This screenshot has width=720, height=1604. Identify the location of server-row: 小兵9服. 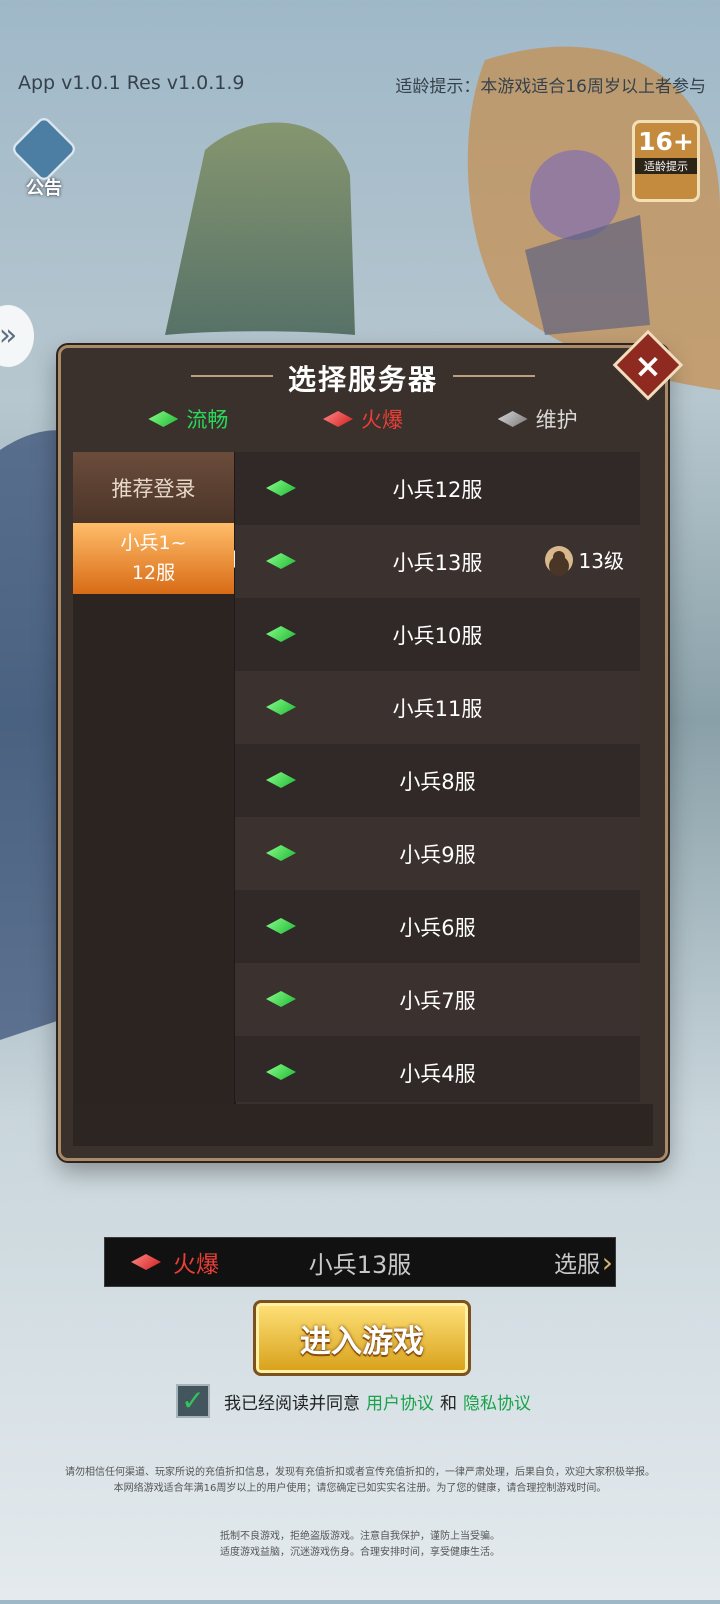
(437, 853).